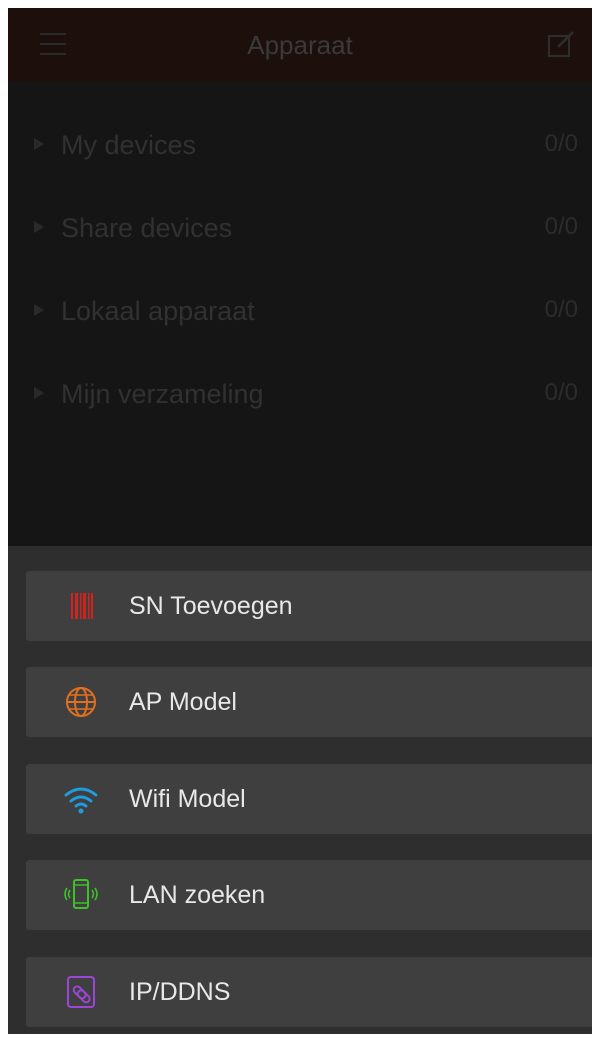 This screenshot has width=599, height=1041. I want to click on device-group-label: My devices, so click(129, 145).